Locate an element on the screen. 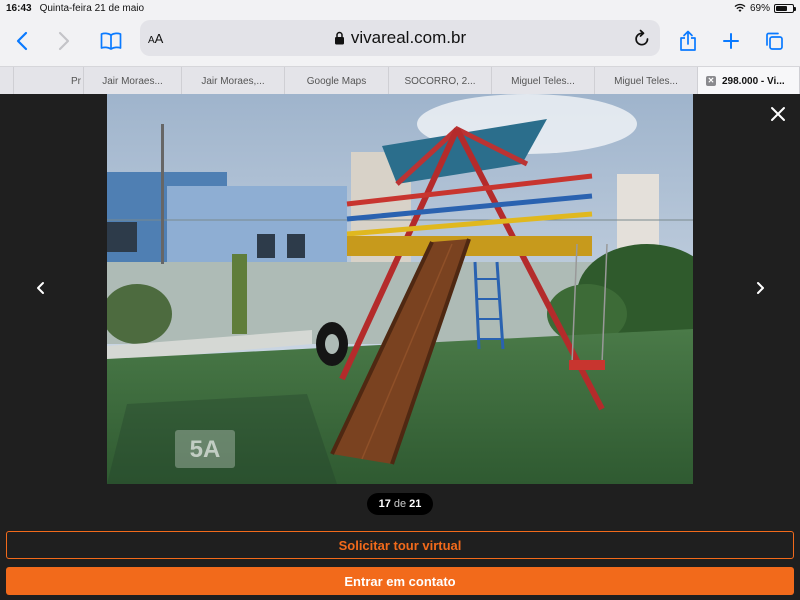 The image size is (800, 600). next-photo-button is located at coordinates (760, 288).